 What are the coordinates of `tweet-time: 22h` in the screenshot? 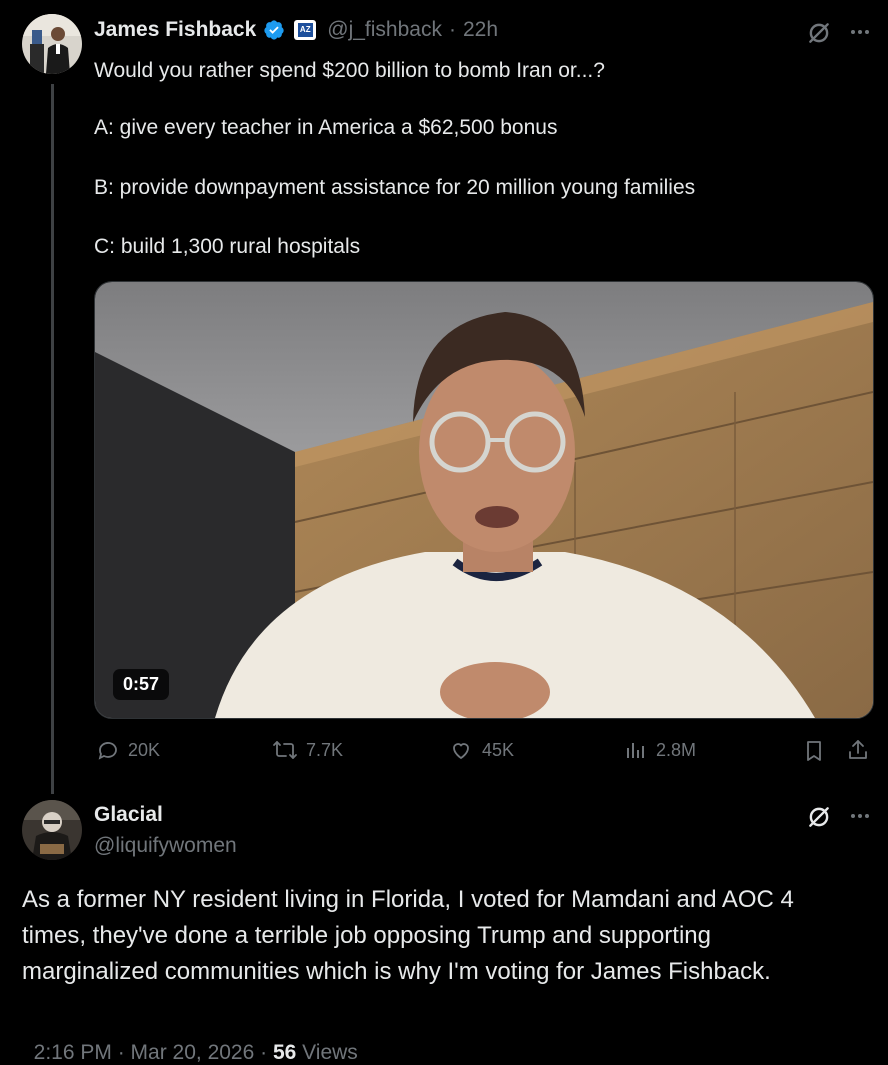 It's located at (480, 30).